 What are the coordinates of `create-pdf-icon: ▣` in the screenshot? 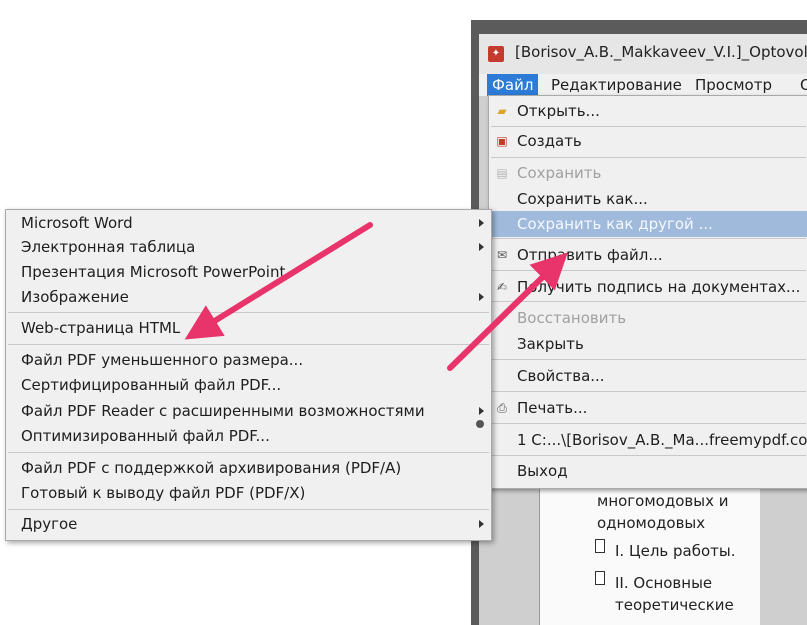 It's located at (502, 141).